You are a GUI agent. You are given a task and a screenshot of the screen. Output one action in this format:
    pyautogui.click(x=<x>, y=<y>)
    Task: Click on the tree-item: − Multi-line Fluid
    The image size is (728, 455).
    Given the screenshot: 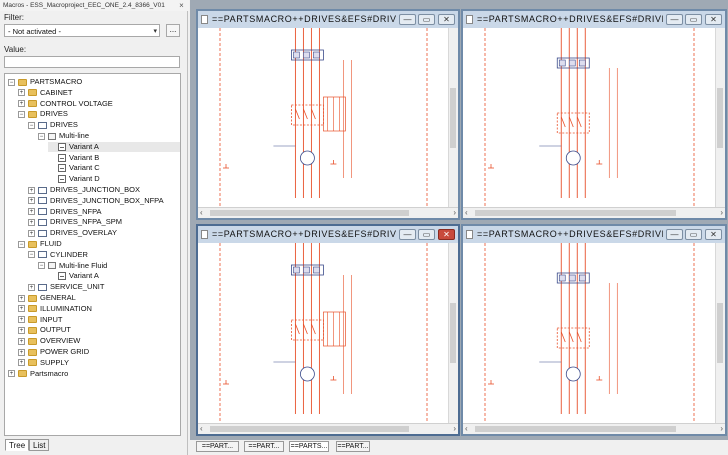 What is the action you would take?
    pyautogui.click(x=109, y=266)
    